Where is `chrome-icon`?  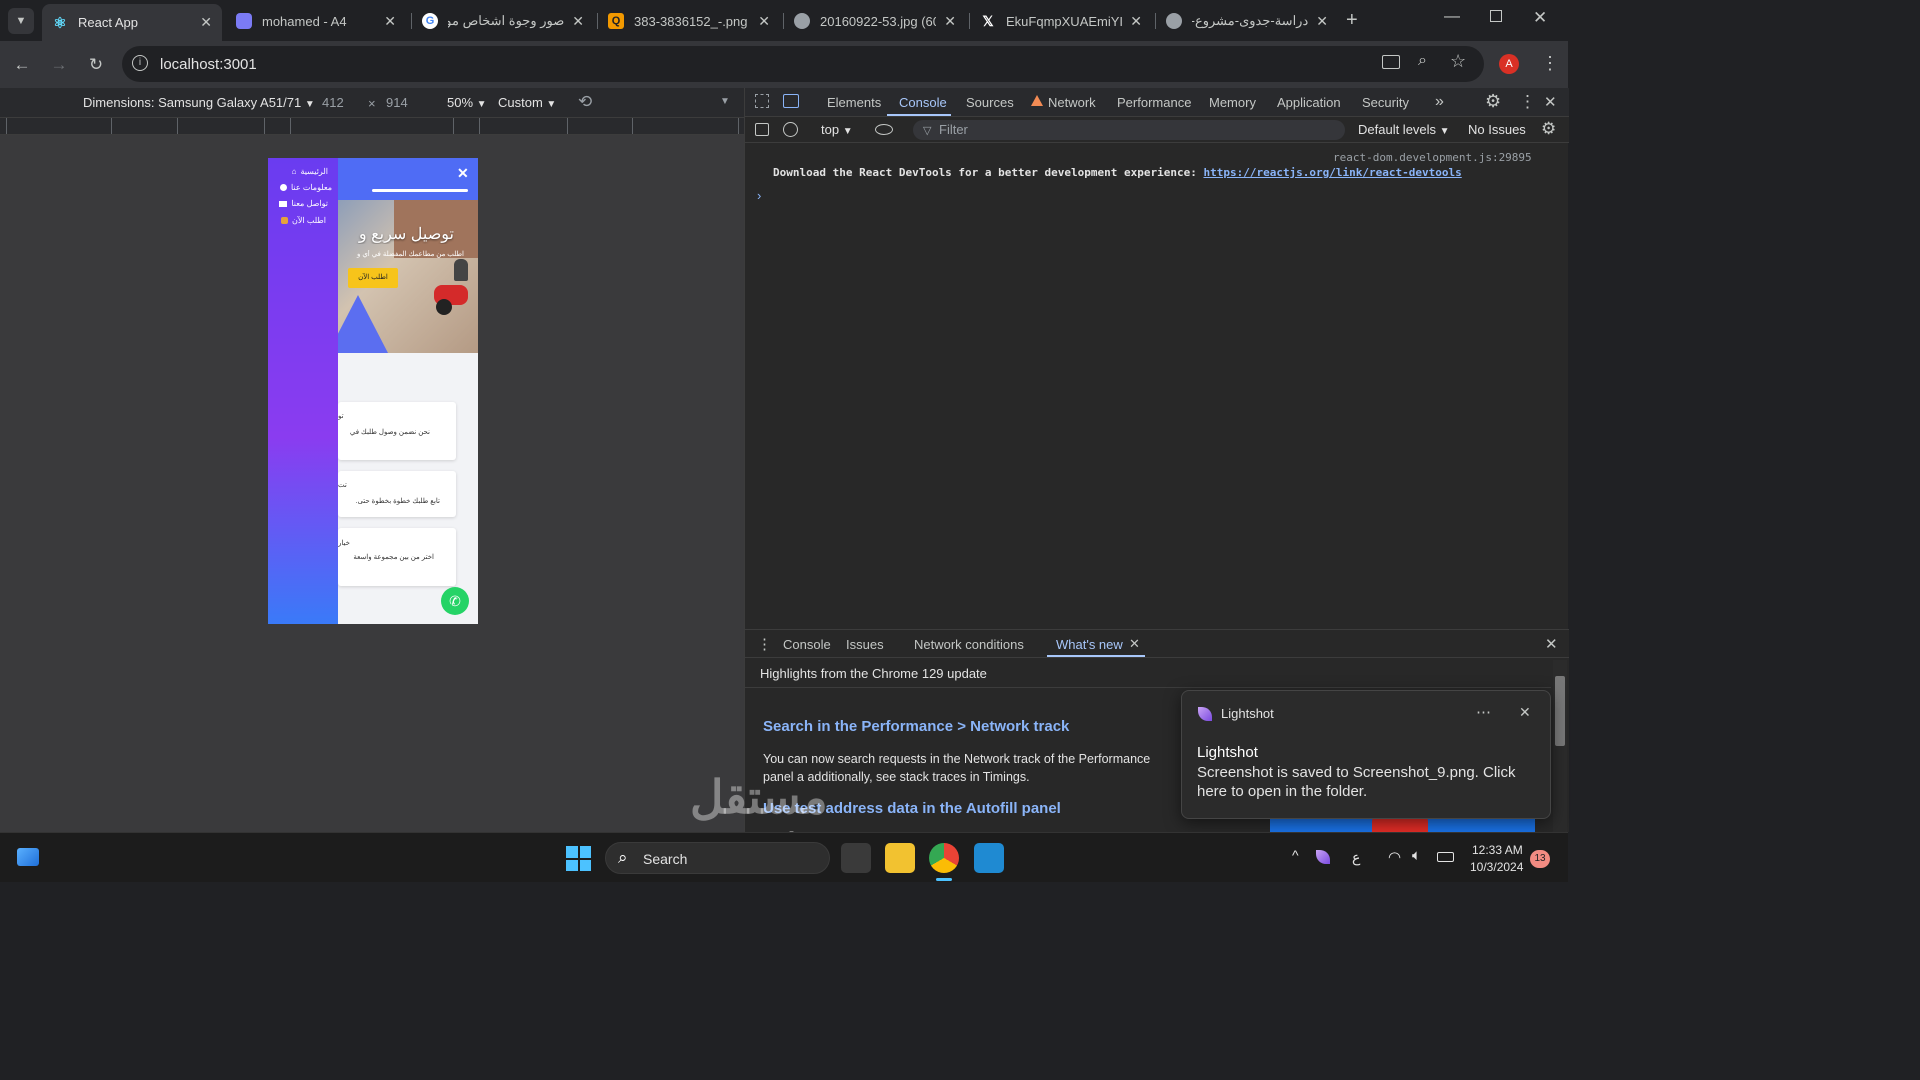
chrome-icon is located at coordinates (944, 858).